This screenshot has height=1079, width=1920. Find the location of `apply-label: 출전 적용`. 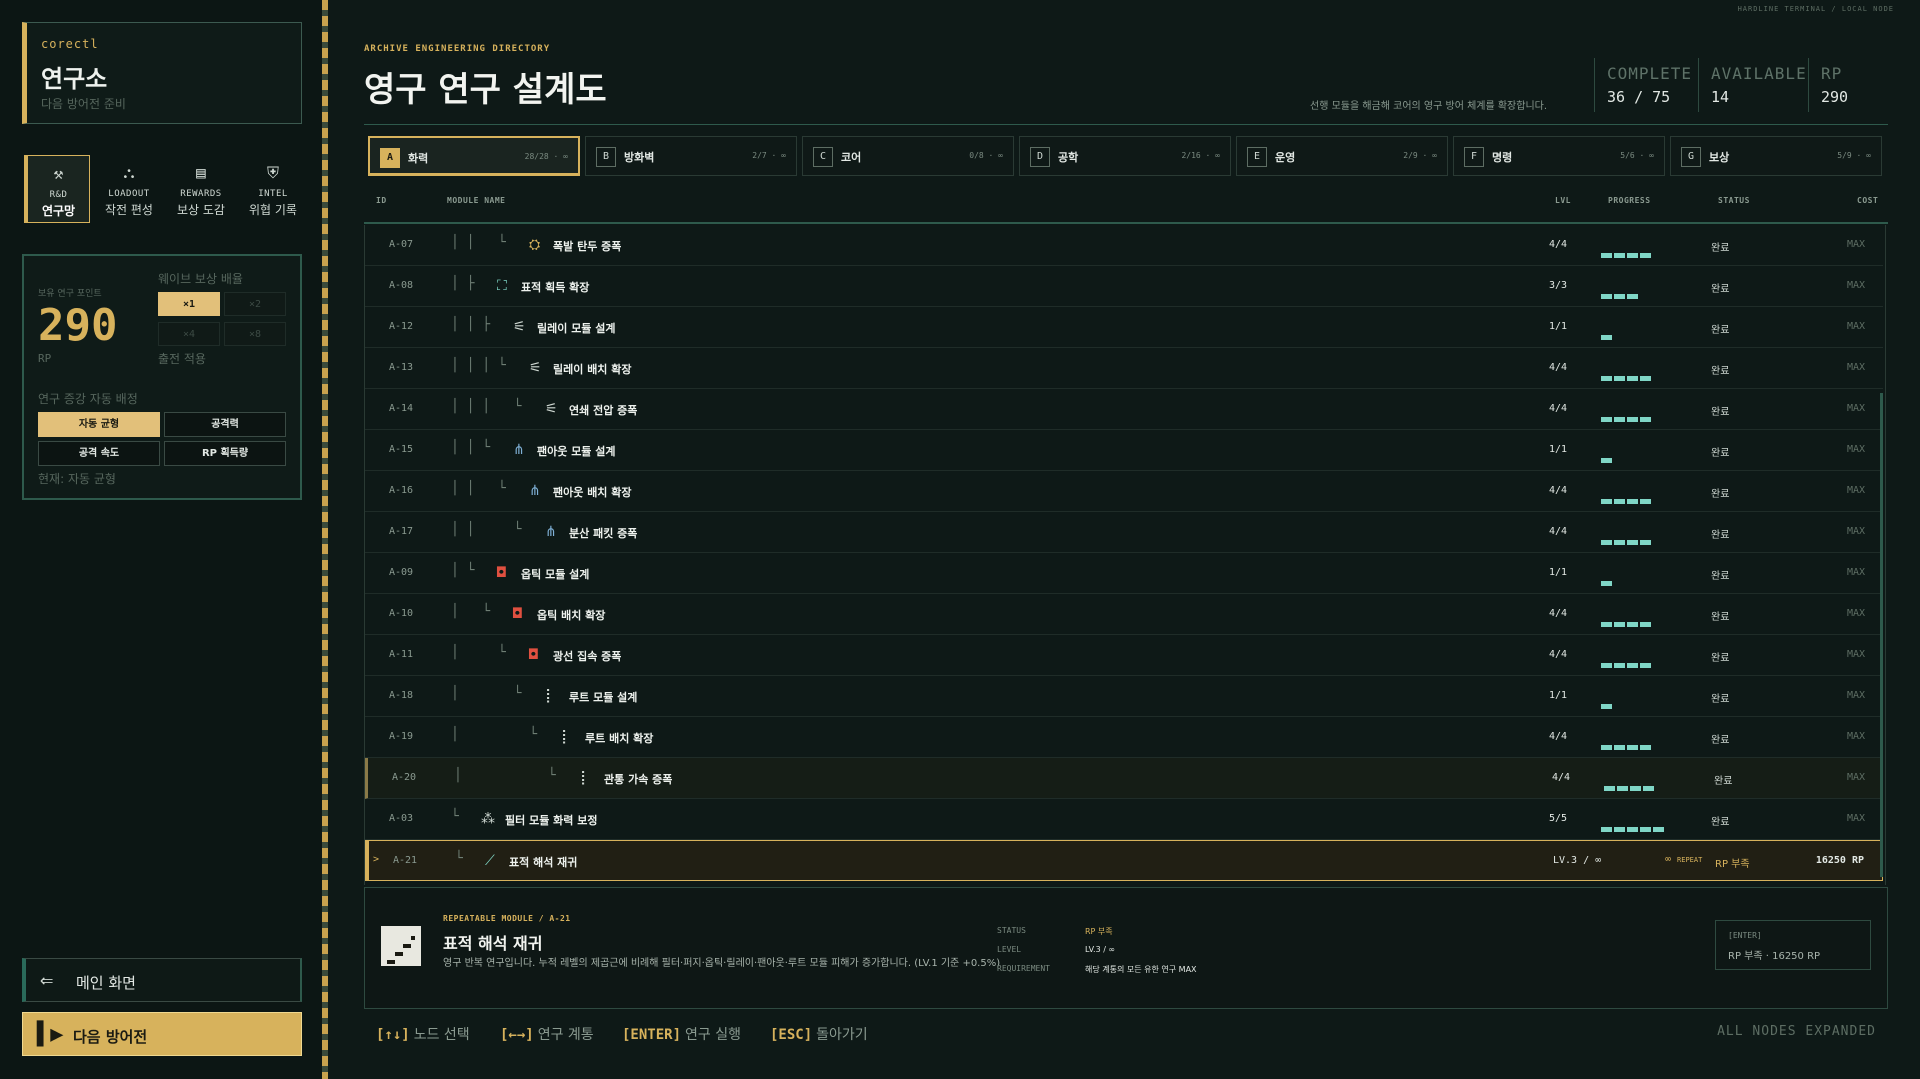

apply-label: 출전 적용 is located at coordinates (182, 359).